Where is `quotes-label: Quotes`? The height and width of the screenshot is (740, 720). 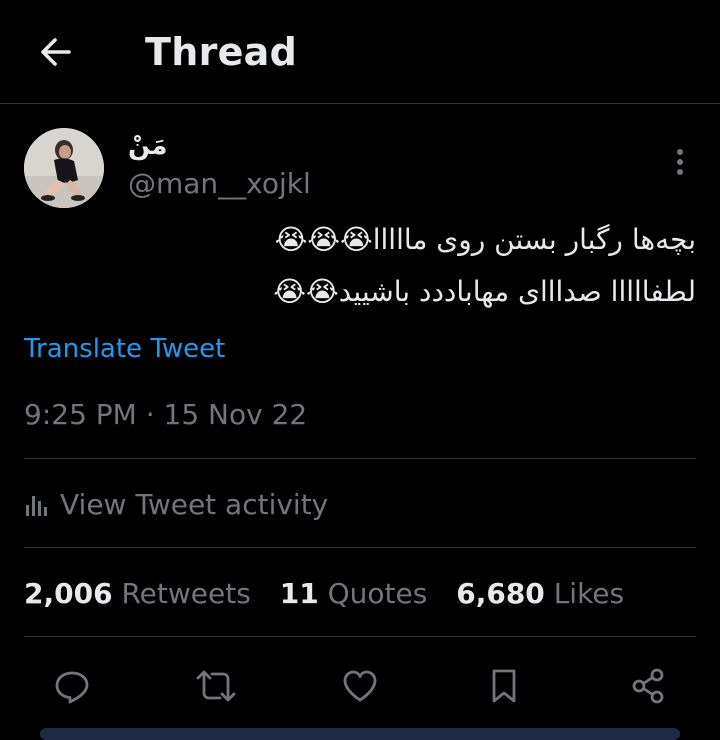 quotes-label: Quotes is located at coordinates (377, 593).